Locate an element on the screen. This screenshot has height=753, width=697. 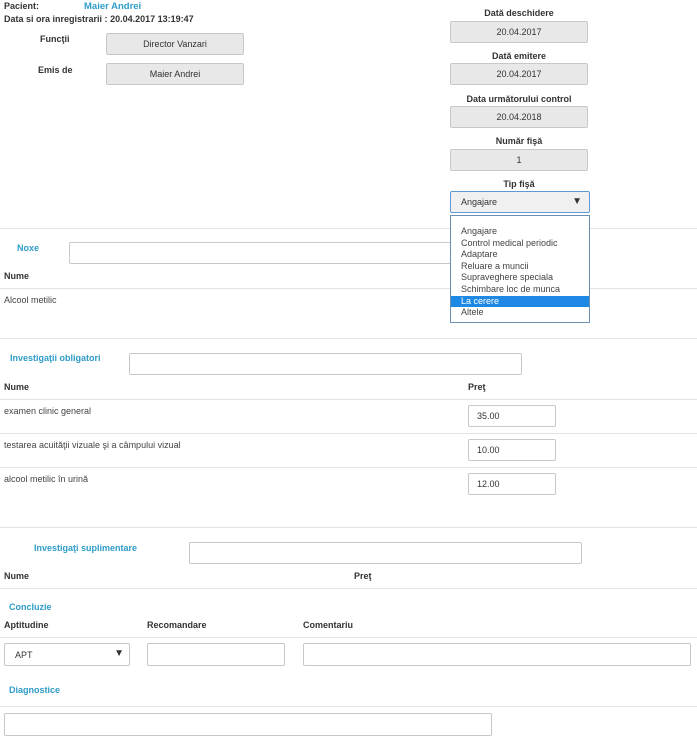
investigatii-suplimentare-title: Investigaţi suplimentare is located at coordinates (86, 548).